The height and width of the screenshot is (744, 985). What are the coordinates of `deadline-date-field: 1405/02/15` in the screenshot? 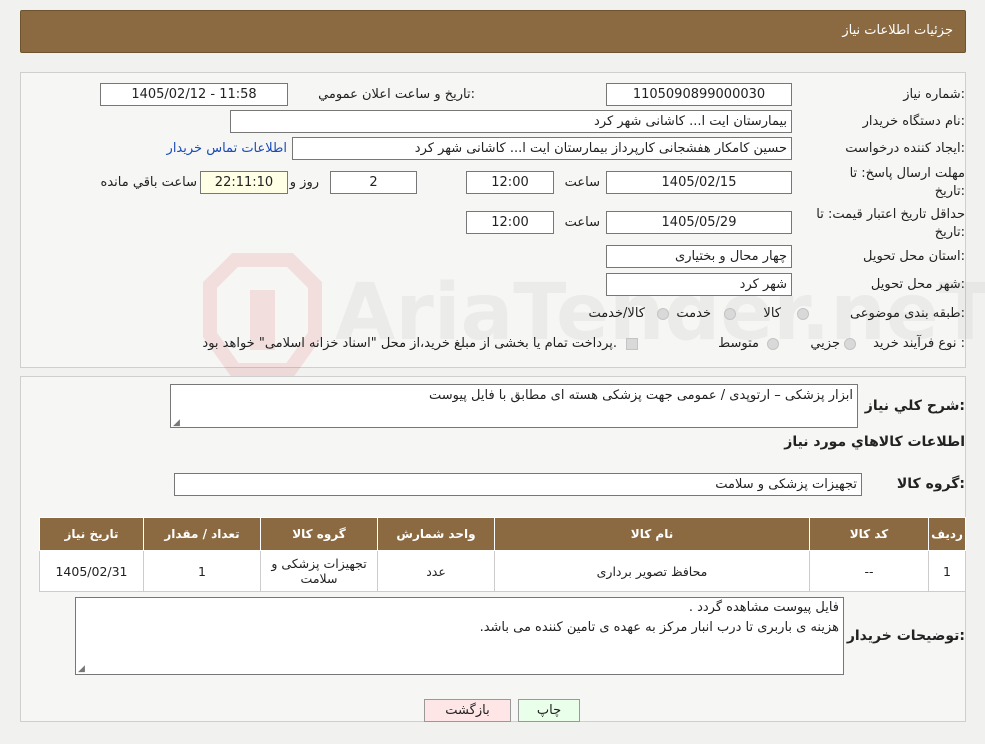 It's located at (699, 182).